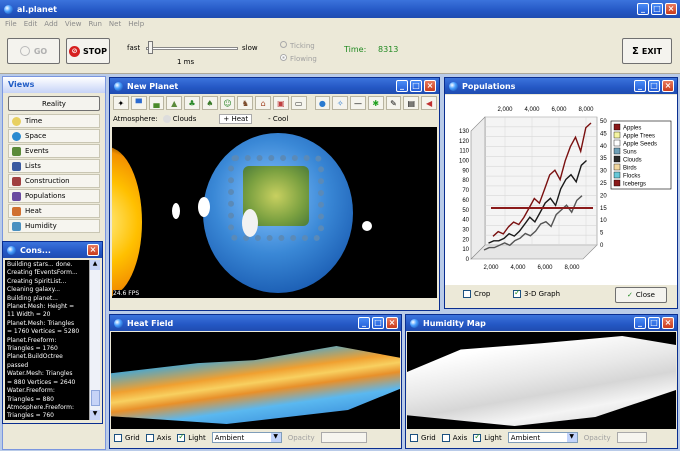  I want to click on console-line: Planet.Mesh: Height =, so click(41, 307).